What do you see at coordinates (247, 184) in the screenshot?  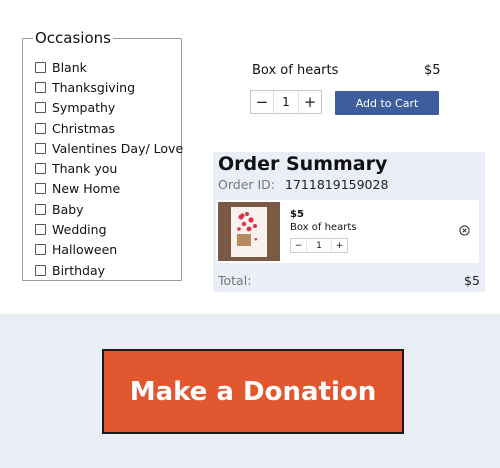 I see `order-id-label: Order ID:` at bounding box center [247, 184].